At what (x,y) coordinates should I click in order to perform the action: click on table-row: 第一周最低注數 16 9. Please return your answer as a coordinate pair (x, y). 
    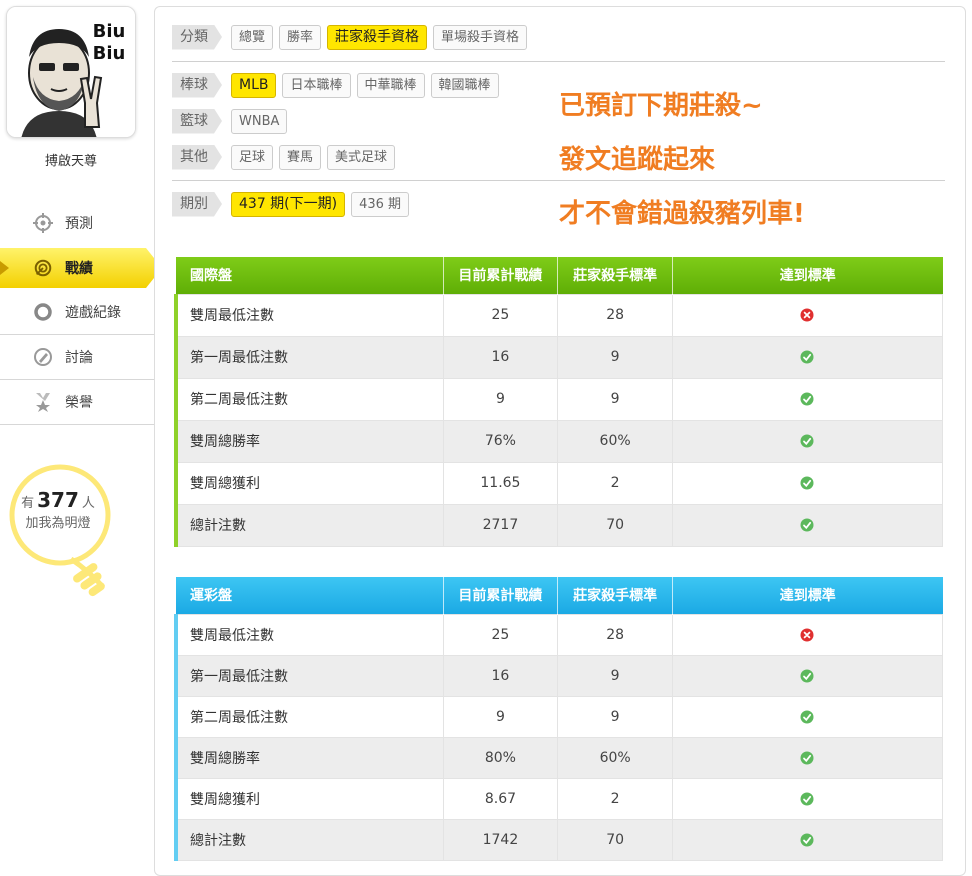
    Looking at the image, I should click on (558, 675).